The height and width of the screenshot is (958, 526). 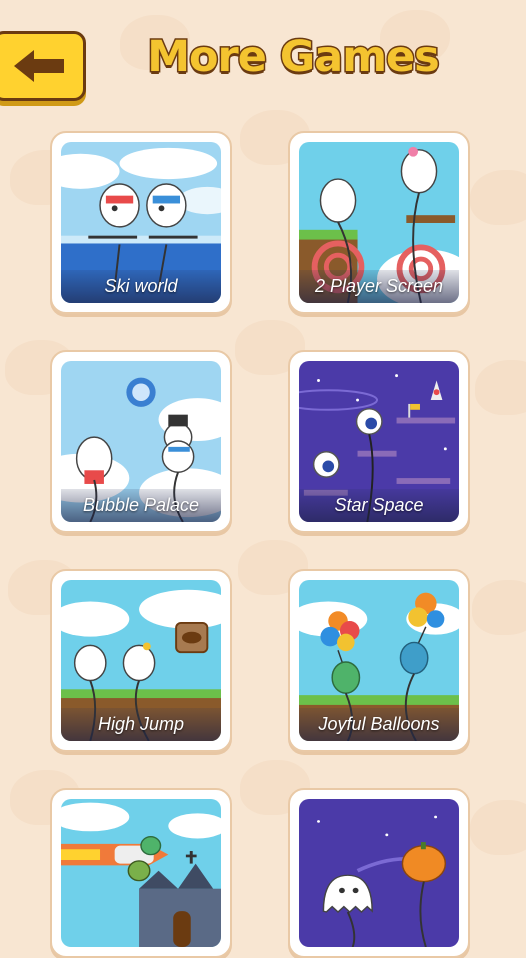 What do you see at coordinates (379, 286) in the screenshot?
I see `game-title: 2 Player Screen` at bounding box center [379, 286].